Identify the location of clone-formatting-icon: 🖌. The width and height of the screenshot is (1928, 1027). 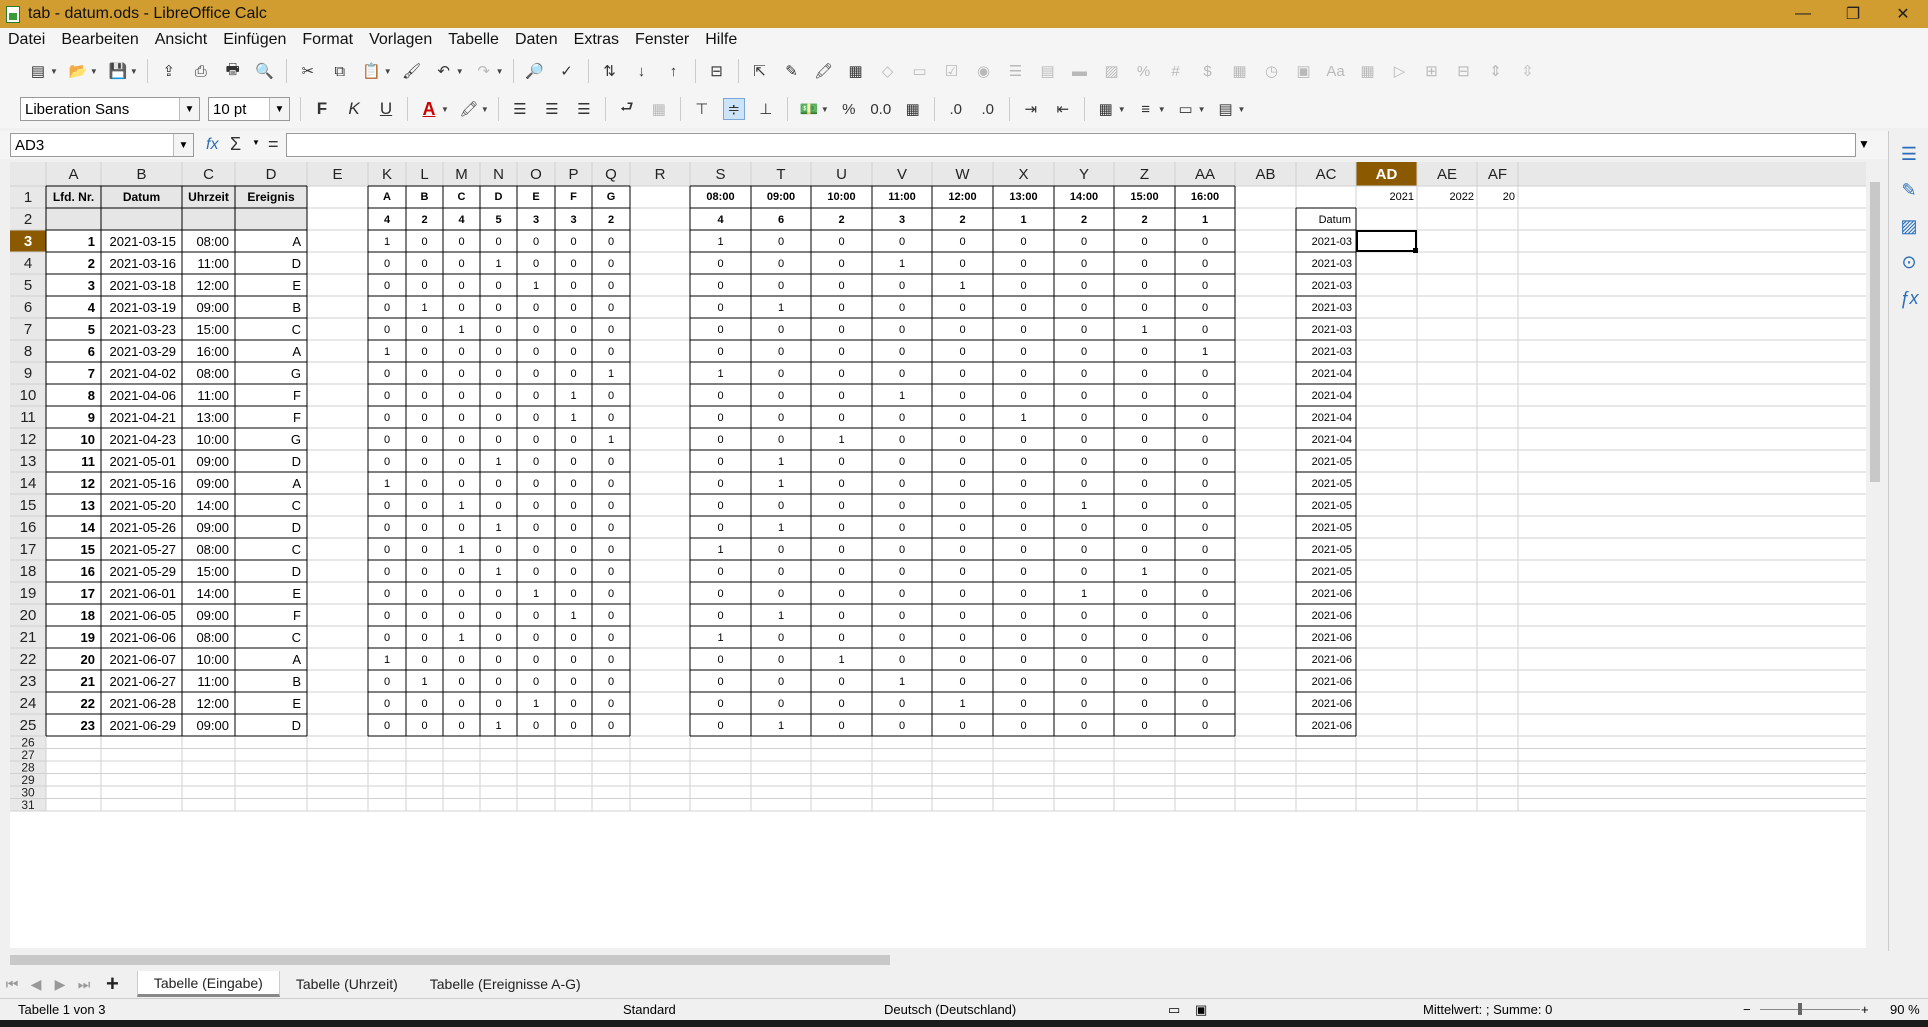
(412, 71).